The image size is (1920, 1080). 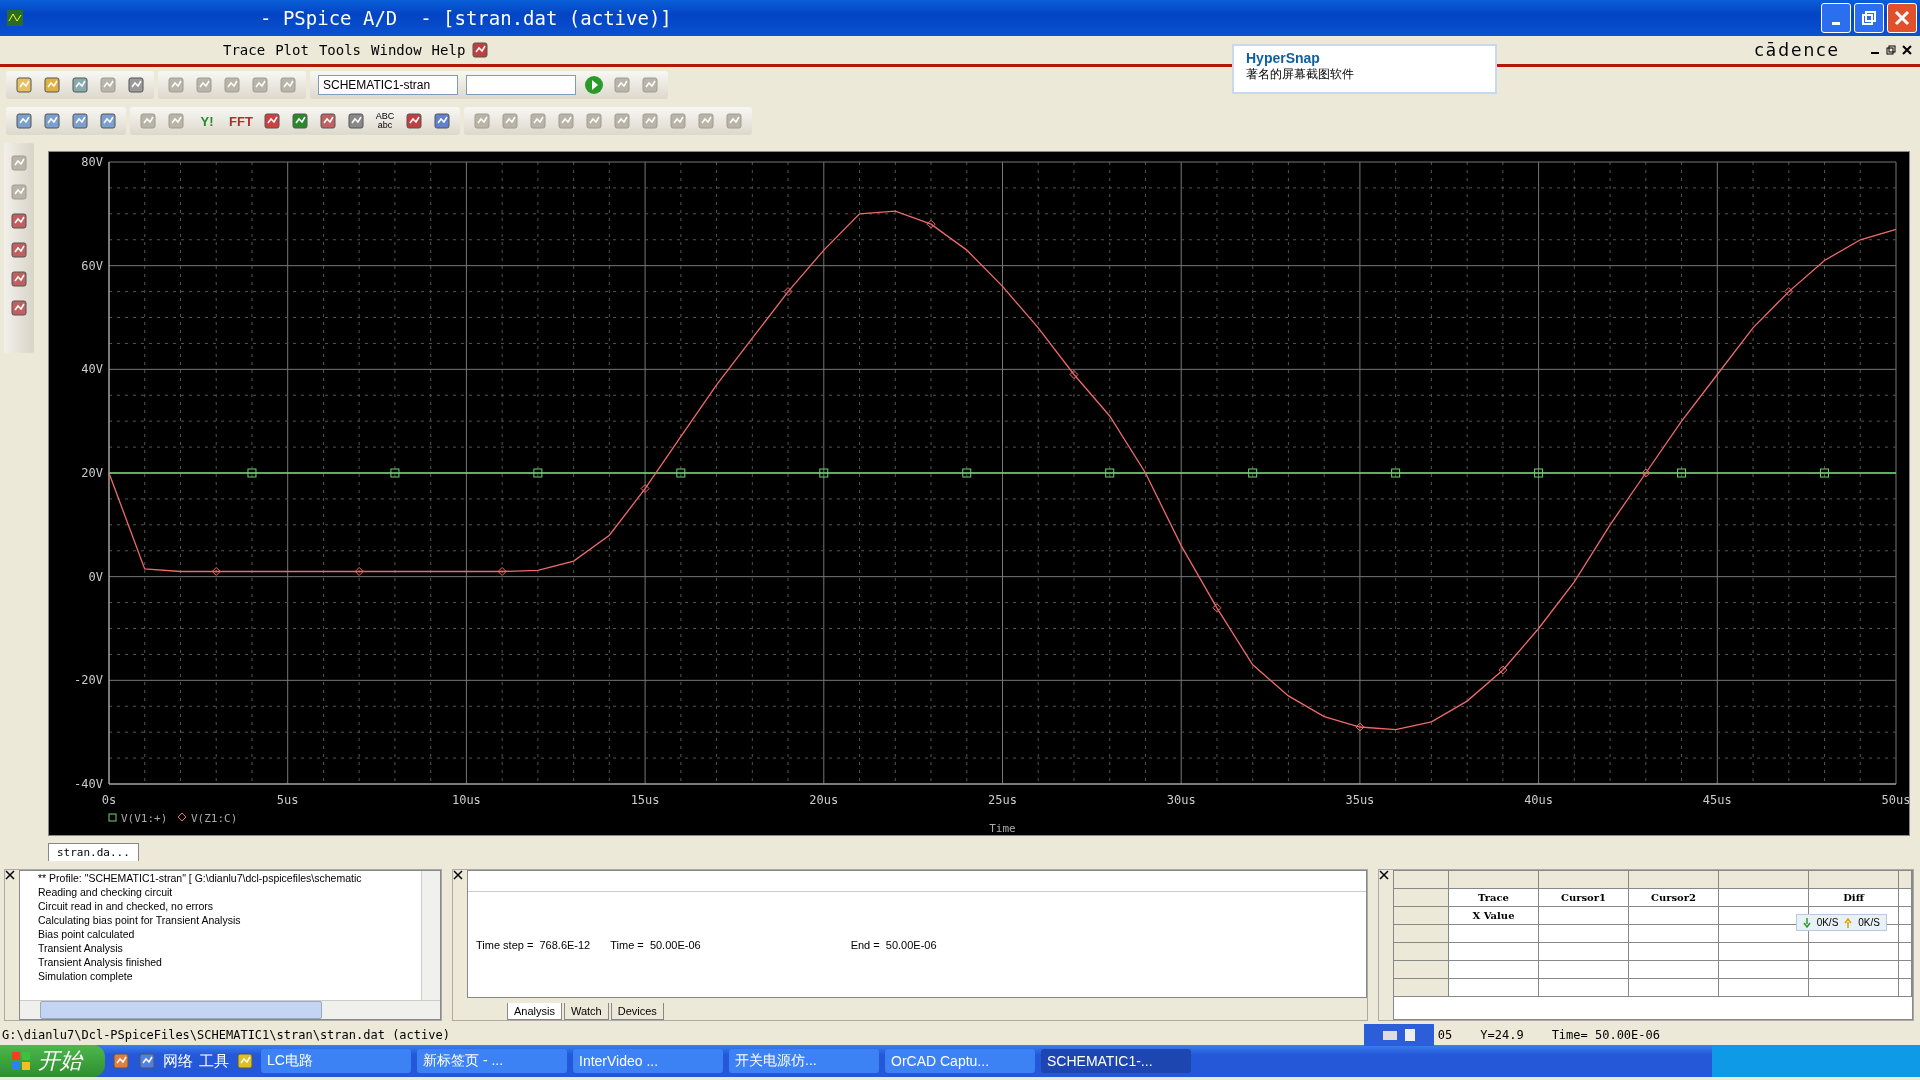 I want to click on legend-entry: V(Z1:C), so click(x=207, y=818).